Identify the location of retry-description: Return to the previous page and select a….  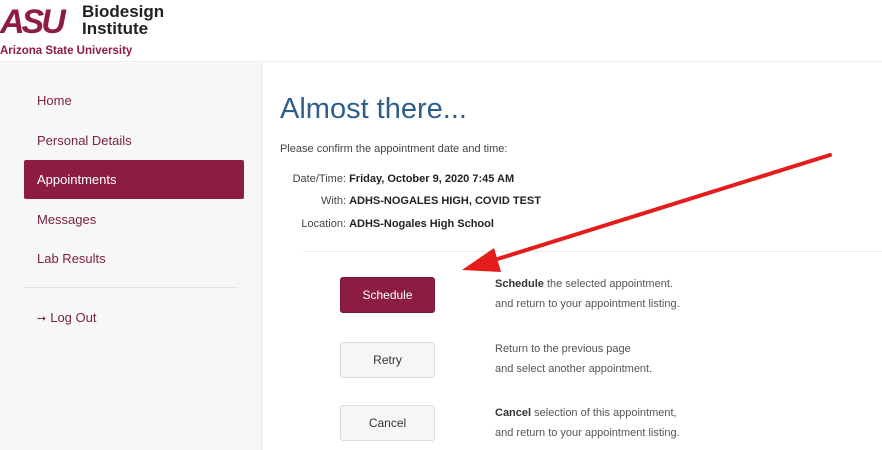
(573, 359).